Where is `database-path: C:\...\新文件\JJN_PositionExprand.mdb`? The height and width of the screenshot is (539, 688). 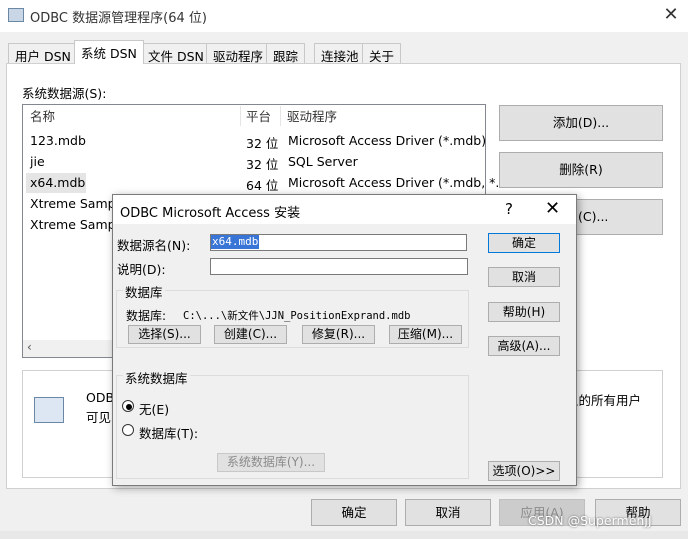
database-path: C:\...\新文件\JJN_PositionExprand.mdb is located at coordinates (297, 316).